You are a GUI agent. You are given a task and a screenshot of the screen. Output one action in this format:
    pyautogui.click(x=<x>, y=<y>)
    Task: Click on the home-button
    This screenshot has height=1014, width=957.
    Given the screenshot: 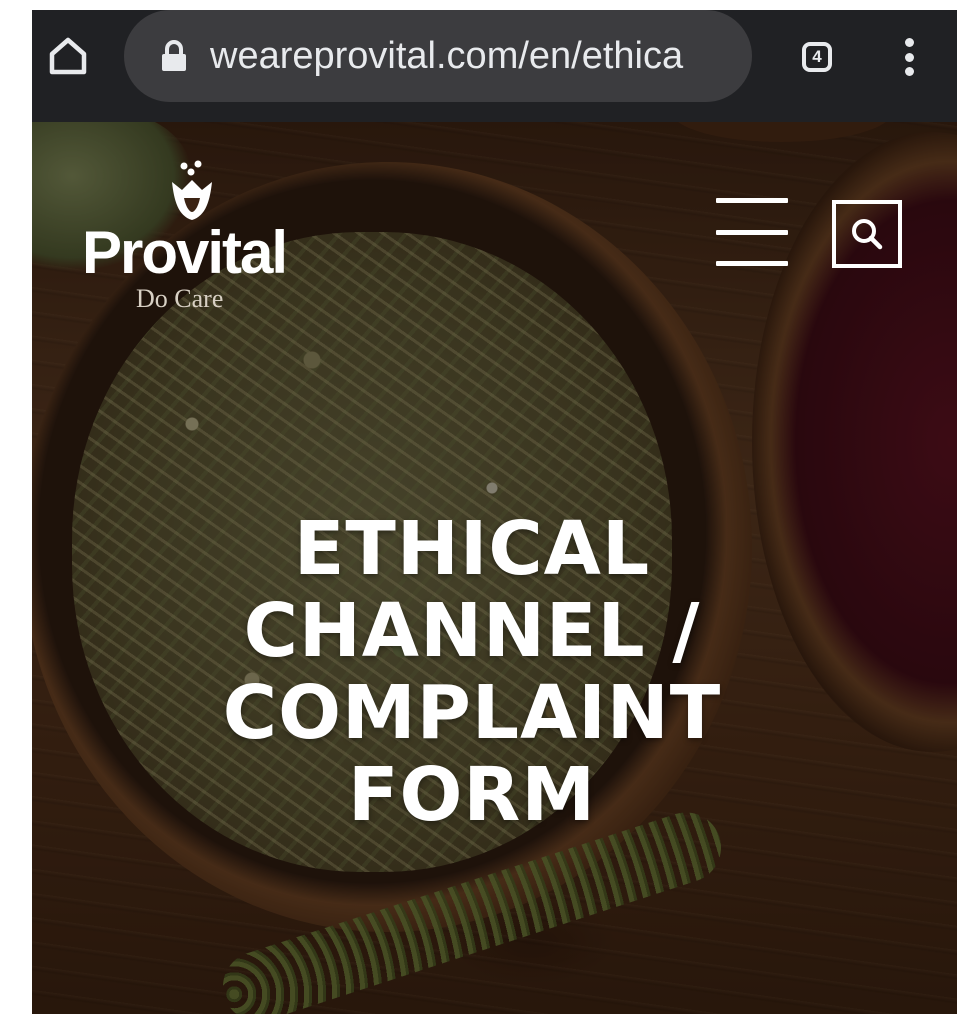 What is the action you would take?
    pyautogui.click(x=68, y=56)
    